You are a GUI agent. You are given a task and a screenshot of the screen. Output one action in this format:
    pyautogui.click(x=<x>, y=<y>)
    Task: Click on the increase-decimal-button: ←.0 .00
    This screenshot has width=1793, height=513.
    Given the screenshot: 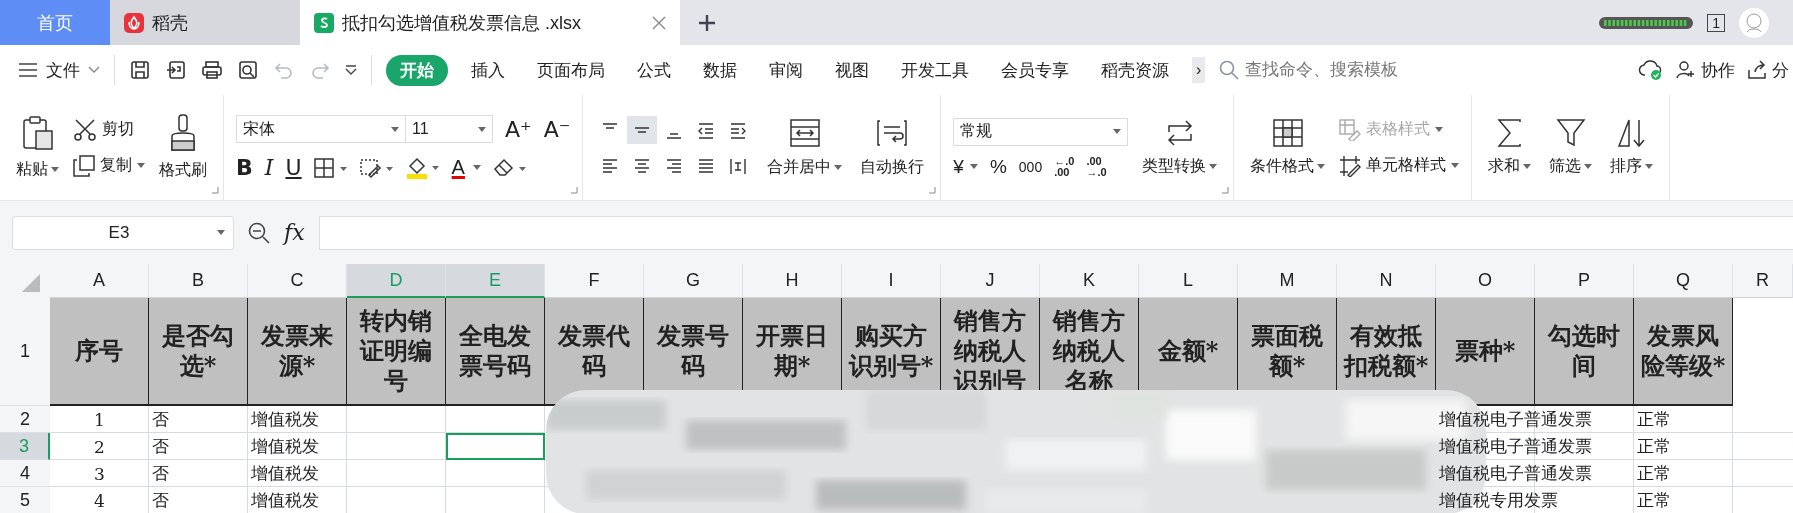 What is the action you would take?
    pyautogui.click(x=1064, y=166)
    